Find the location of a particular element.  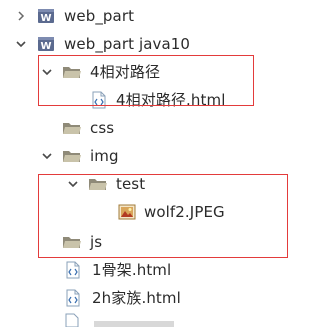

tree-item-web-part: W web_part is located at coordinates (74, 16).